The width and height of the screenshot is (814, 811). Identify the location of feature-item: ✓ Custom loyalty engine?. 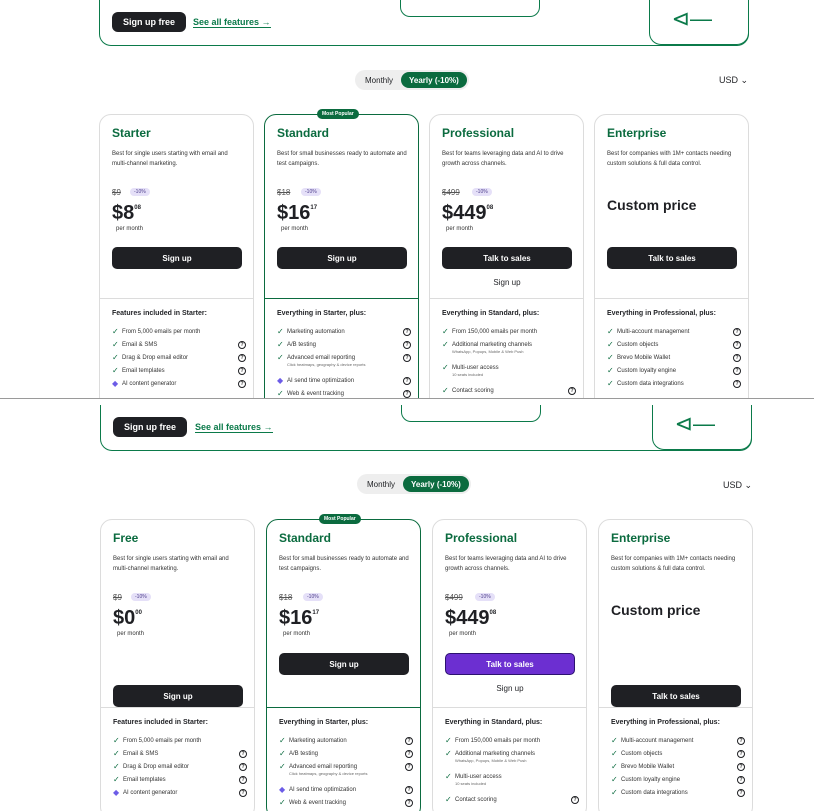
(674, 371).